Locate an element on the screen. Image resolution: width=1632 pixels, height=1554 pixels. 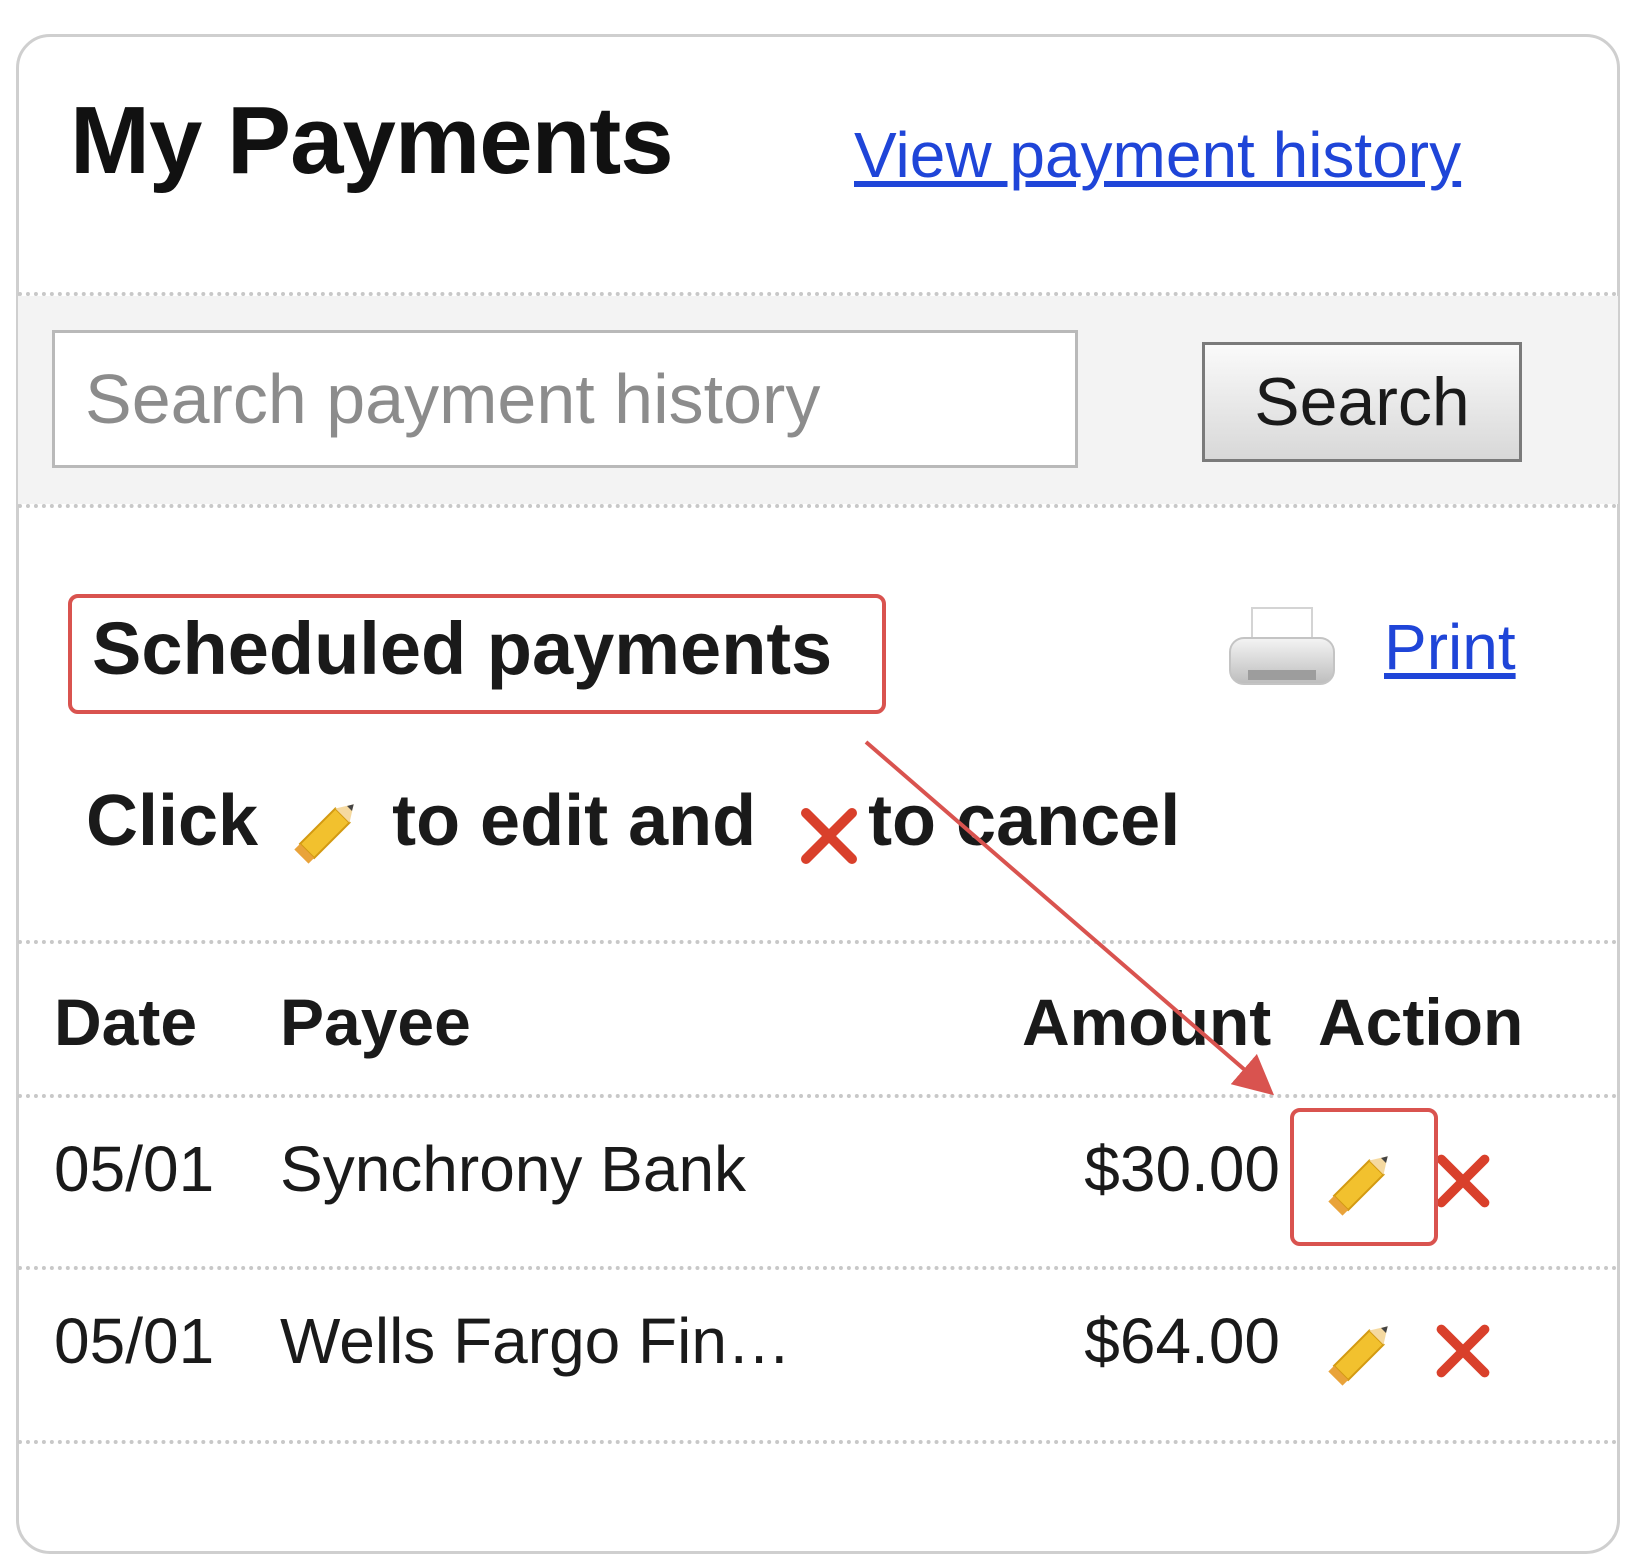
instructions-text-edit: to edit and is located at coordinates (574, 821).